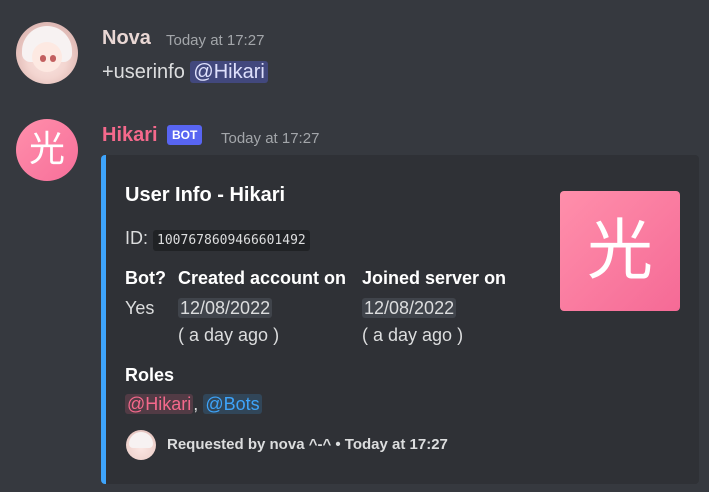  Describe the element at coordinates (205, 195) in the screenshot. I see `embed-title: User Info - Hikari` at that location.